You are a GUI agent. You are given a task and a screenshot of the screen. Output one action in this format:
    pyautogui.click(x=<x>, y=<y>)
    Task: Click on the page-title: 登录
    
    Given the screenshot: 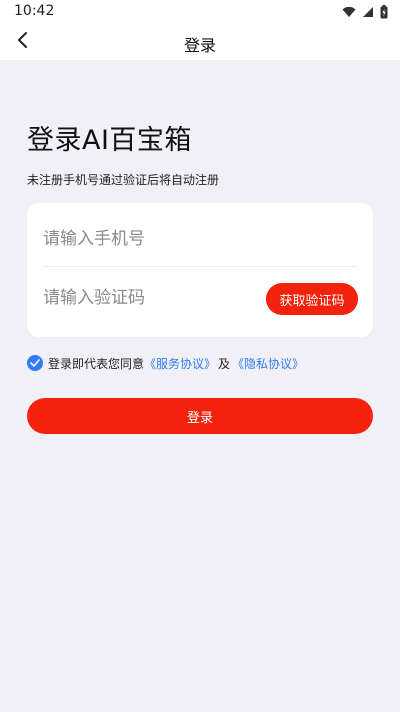 What is the action you would take?
    pyautogui.click(x=199, y=45)
    